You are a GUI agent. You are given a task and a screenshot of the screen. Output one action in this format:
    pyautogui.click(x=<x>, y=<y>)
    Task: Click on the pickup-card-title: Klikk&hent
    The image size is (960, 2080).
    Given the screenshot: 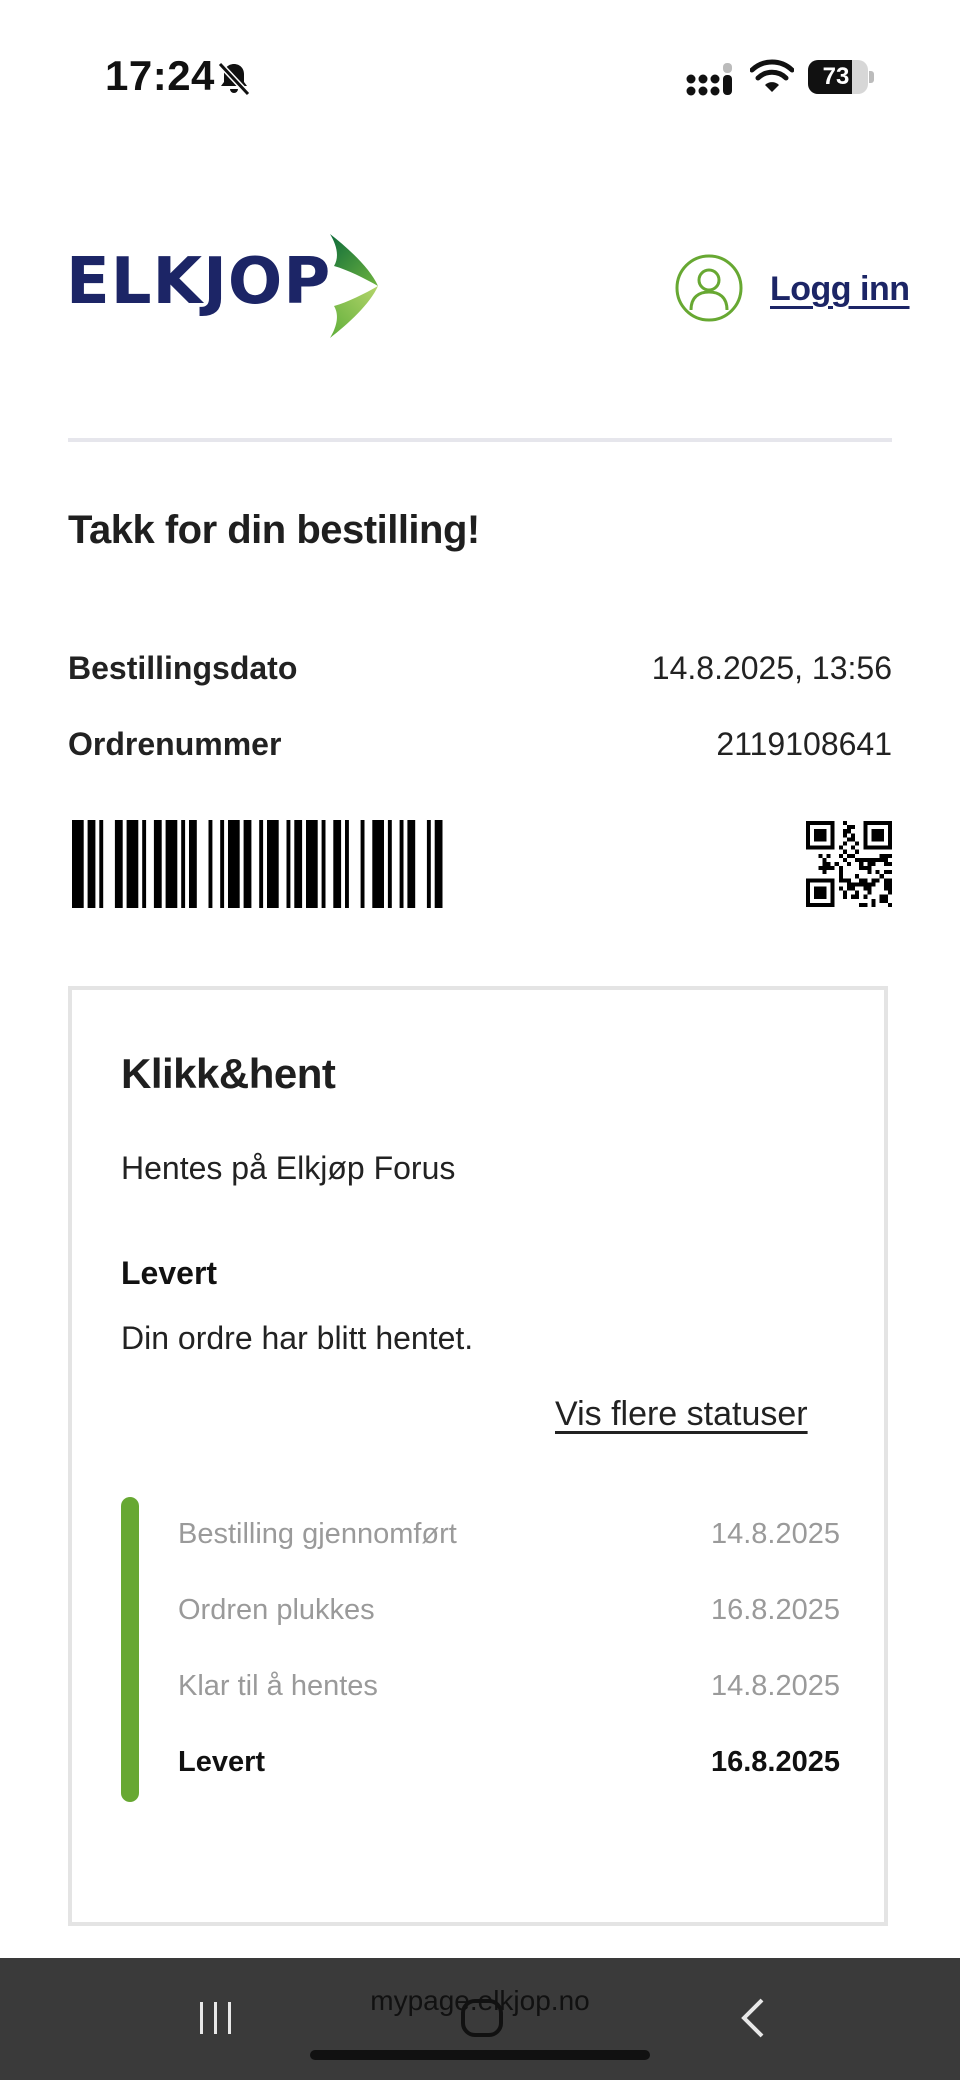 What is the action you would take?
    pyautogui.click(x=228, y=1073)
    